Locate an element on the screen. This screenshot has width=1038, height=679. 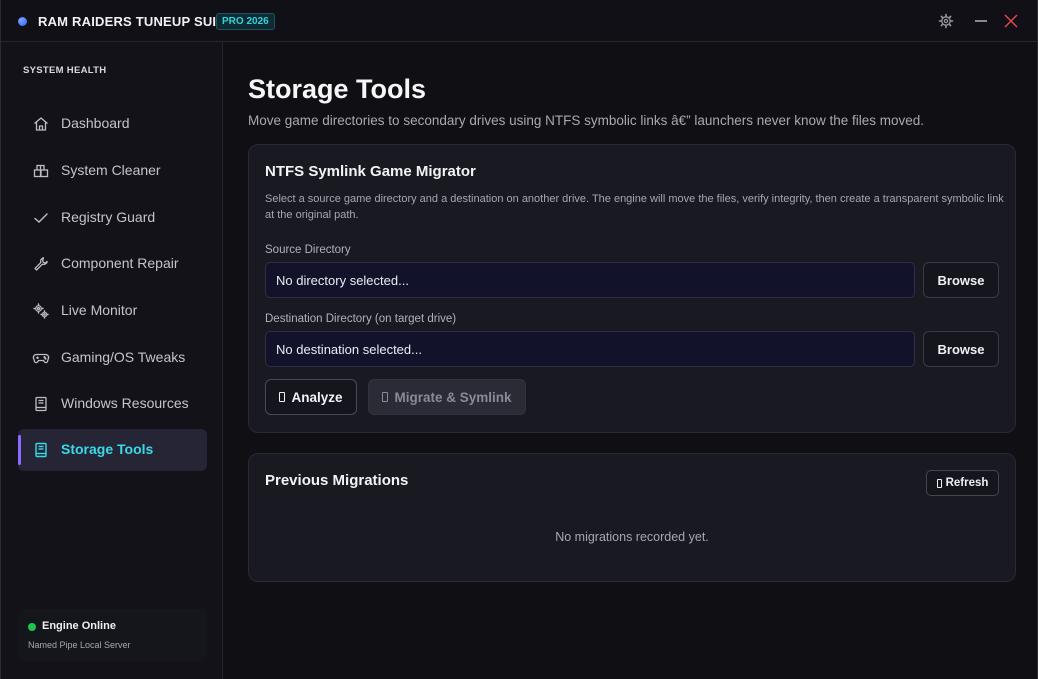
destination-directory-input is located at coordinates (590, 349).